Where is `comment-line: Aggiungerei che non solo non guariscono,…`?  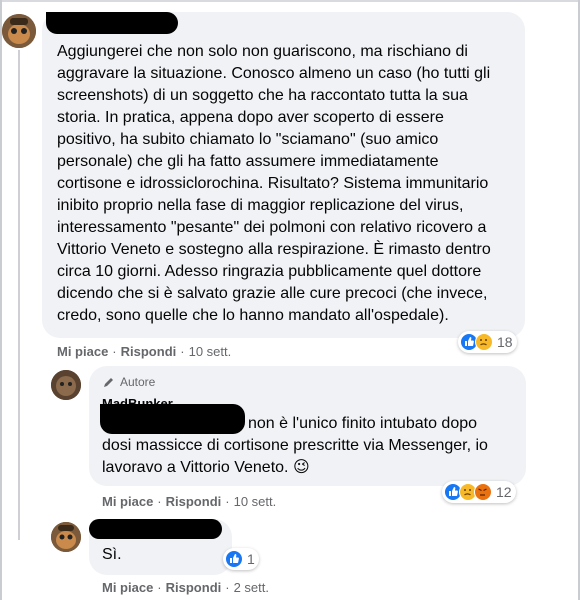 comment-line: Aggiungerei che non solo non guariscono,… is located at coordinates (262, 51).